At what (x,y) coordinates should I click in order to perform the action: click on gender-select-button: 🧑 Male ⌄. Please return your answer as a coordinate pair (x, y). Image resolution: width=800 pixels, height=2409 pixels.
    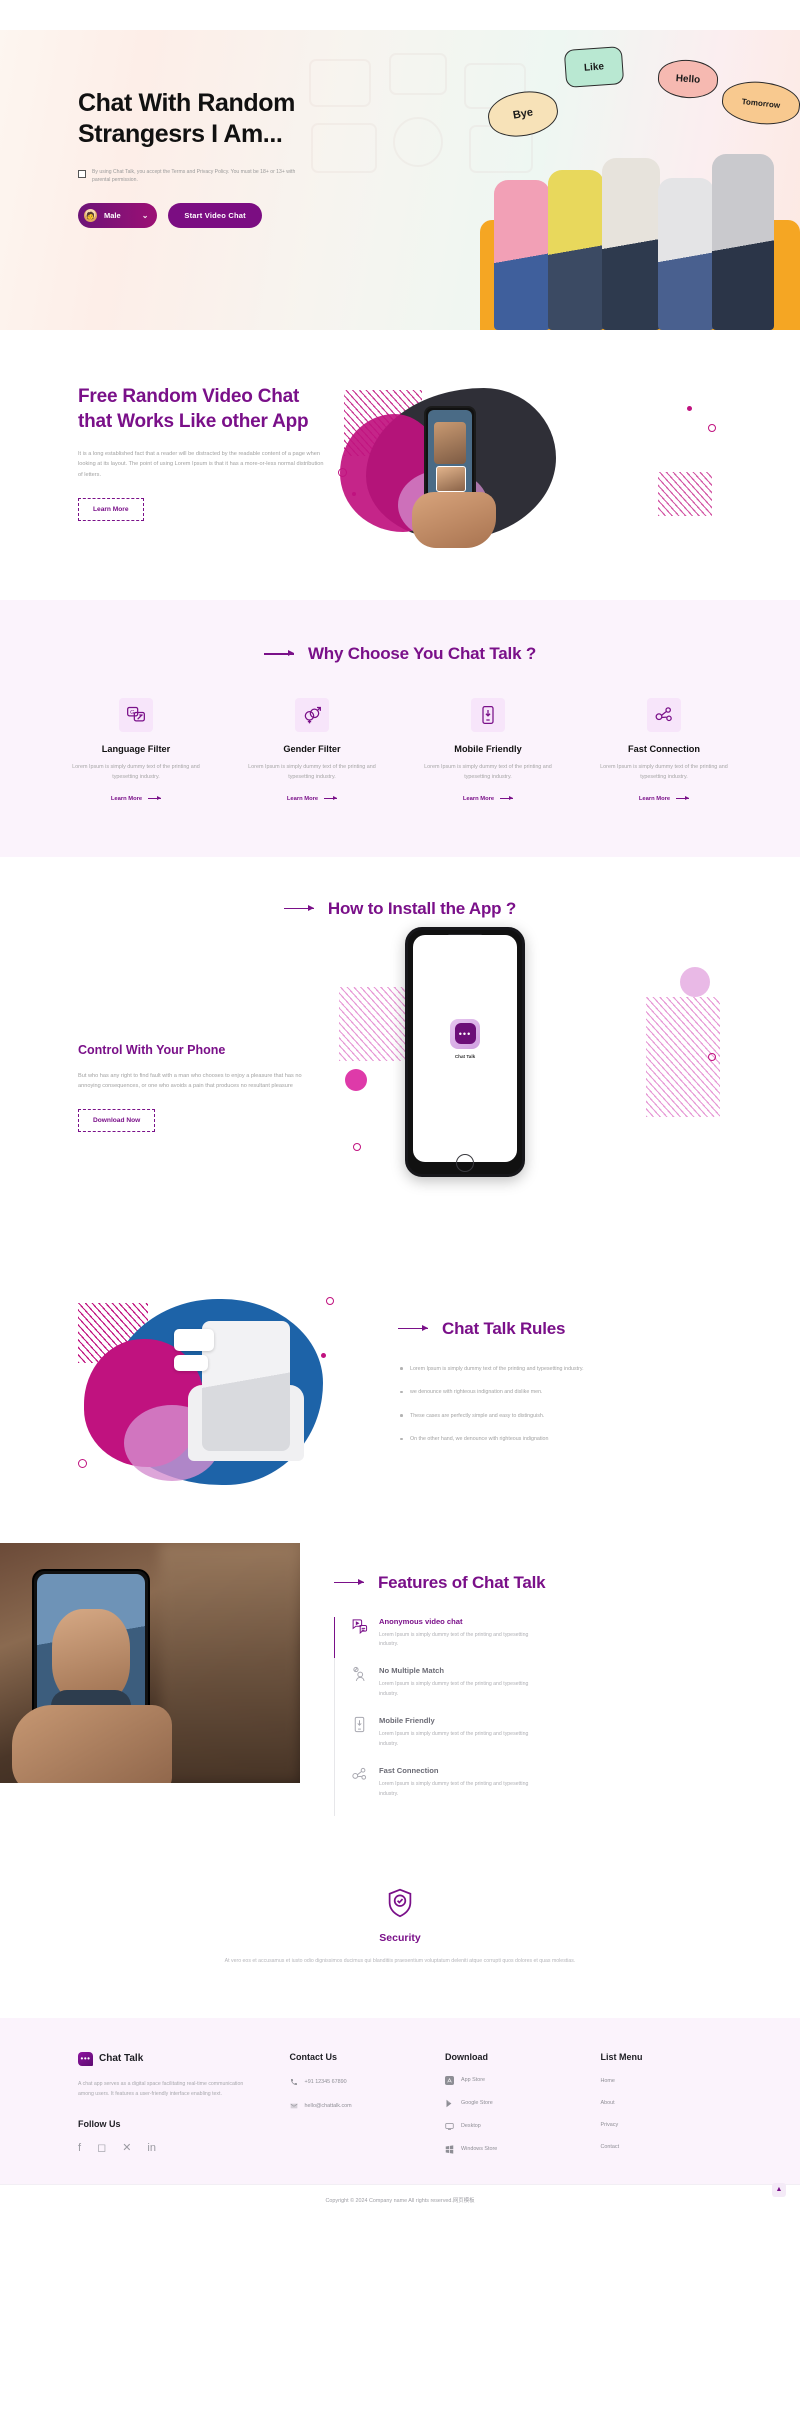
    Looking at the image, I should click on (118, 216).